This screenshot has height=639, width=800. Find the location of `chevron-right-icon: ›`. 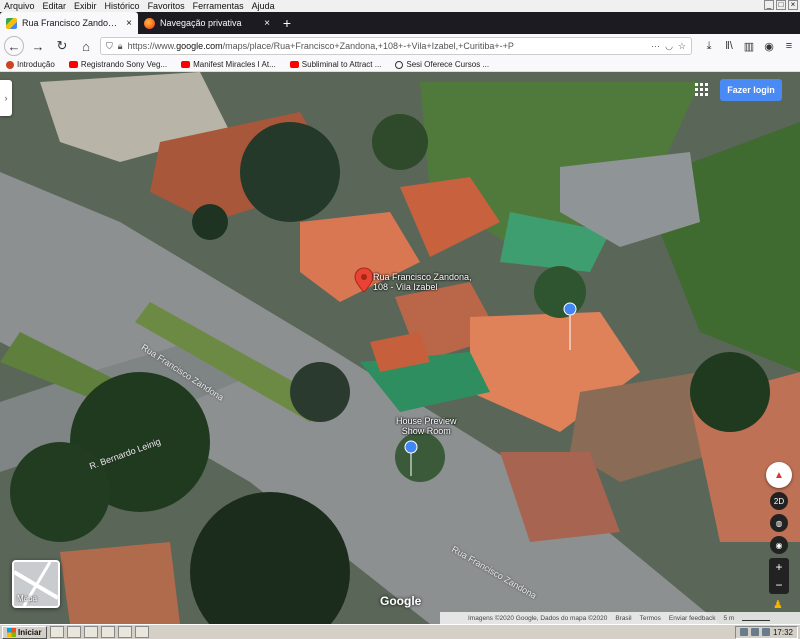

chevron-right-icon: › is located at coordinates (6, 98).